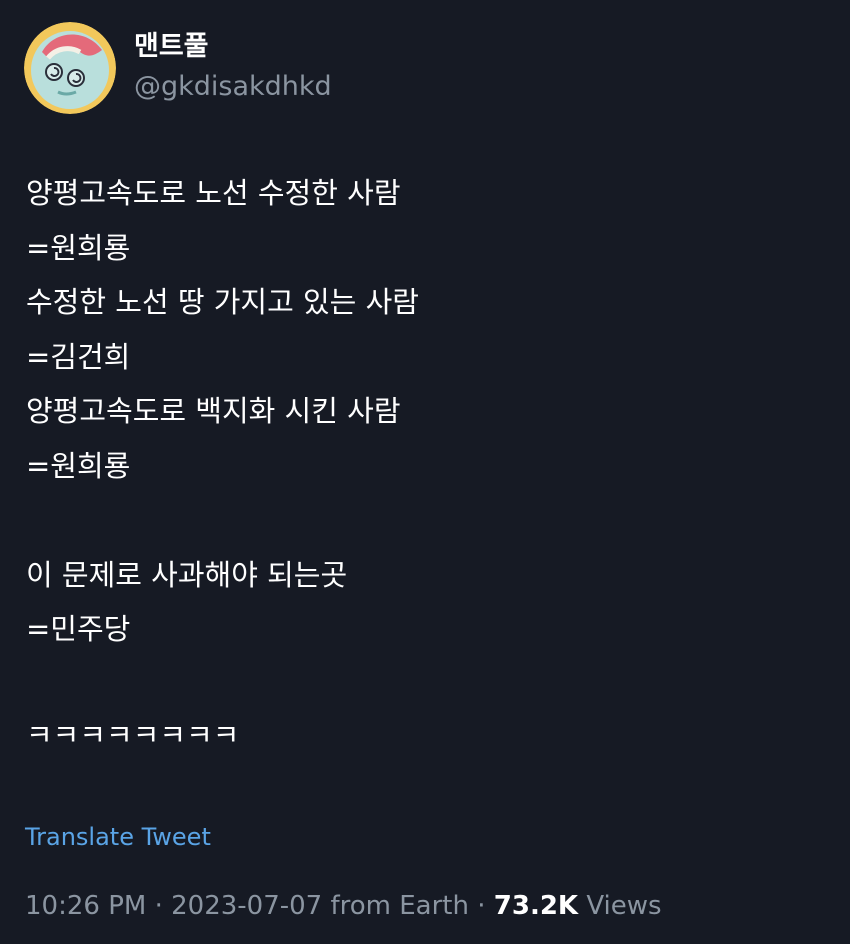  What do you see at coordinates (399, 906) in the screenshot?
I see `tweet-source: from Earth` at bounding box center [399, 906].